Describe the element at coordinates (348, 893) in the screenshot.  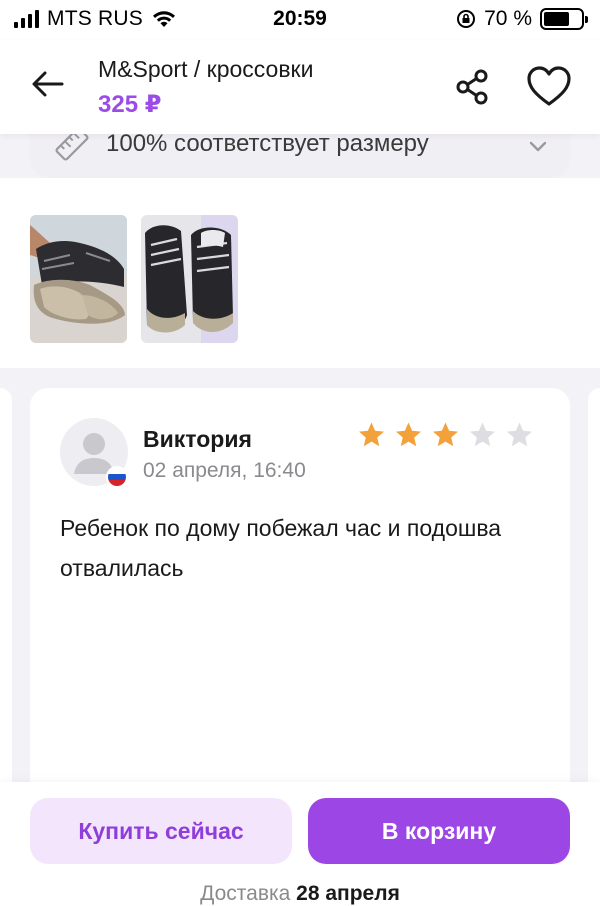
I see `delivery-date: 28 апреля` at that location.